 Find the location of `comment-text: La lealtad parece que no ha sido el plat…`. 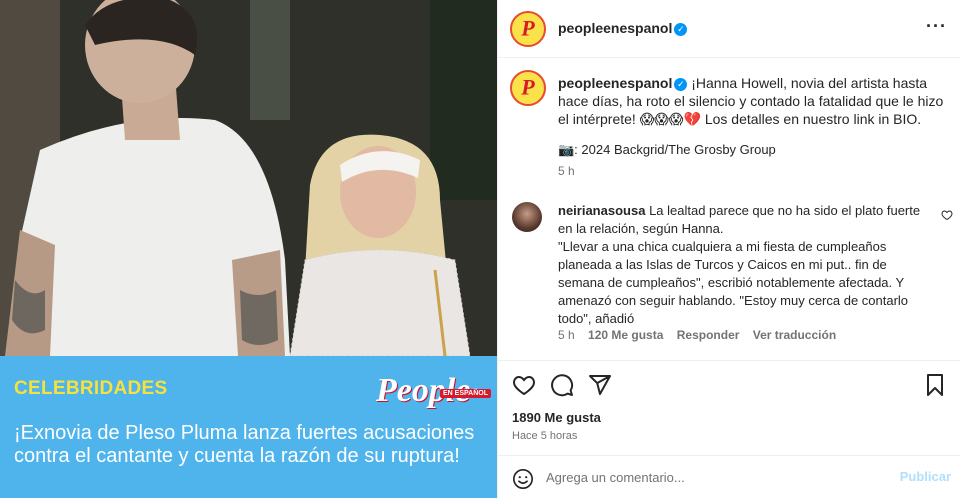

comment-text: La lealtad parece que no ha sido el plat… is located at coordinates (739, 264).